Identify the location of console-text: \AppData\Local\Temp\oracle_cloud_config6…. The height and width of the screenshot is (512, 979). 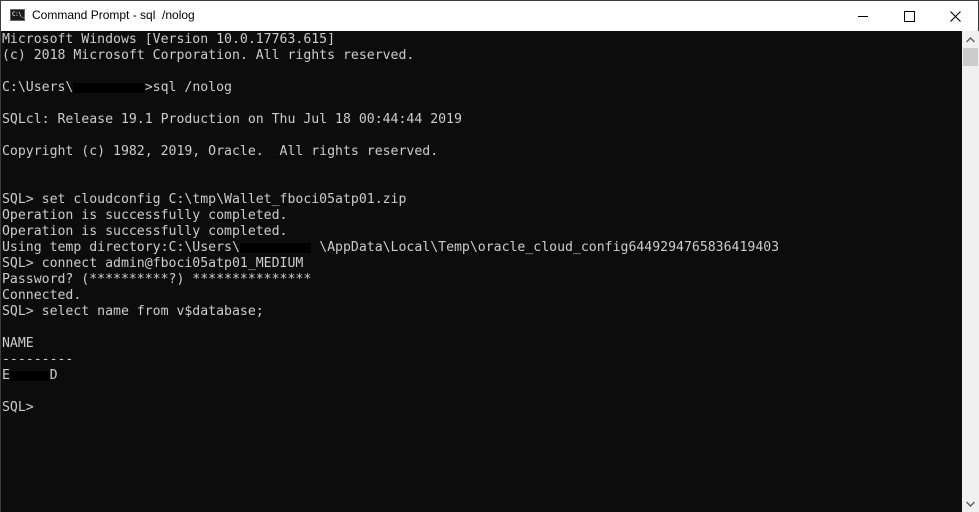
(545, 247).